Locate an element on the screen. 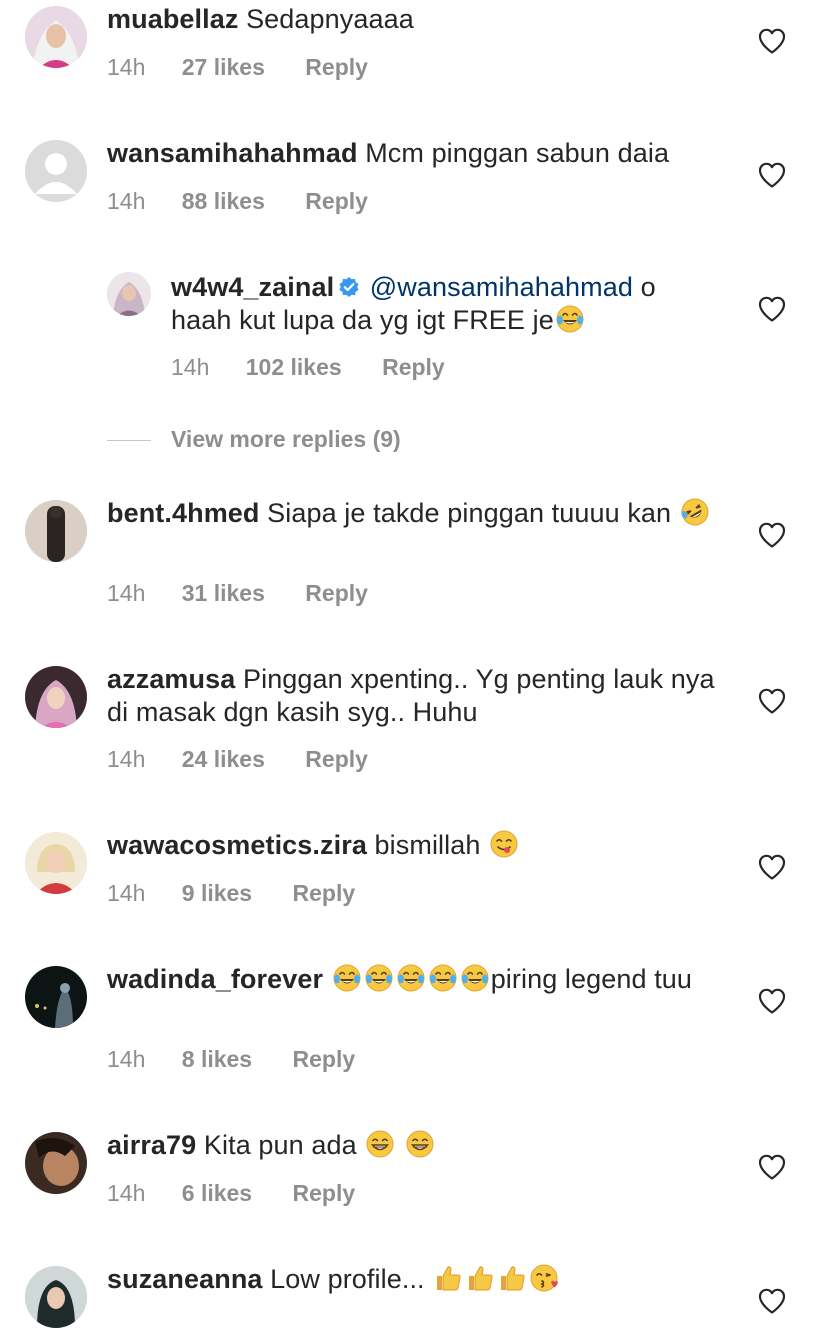 The image size is (828, 1328). comment-text: wadinda_forever piring legend tuu is located at coordinates (412, 979).